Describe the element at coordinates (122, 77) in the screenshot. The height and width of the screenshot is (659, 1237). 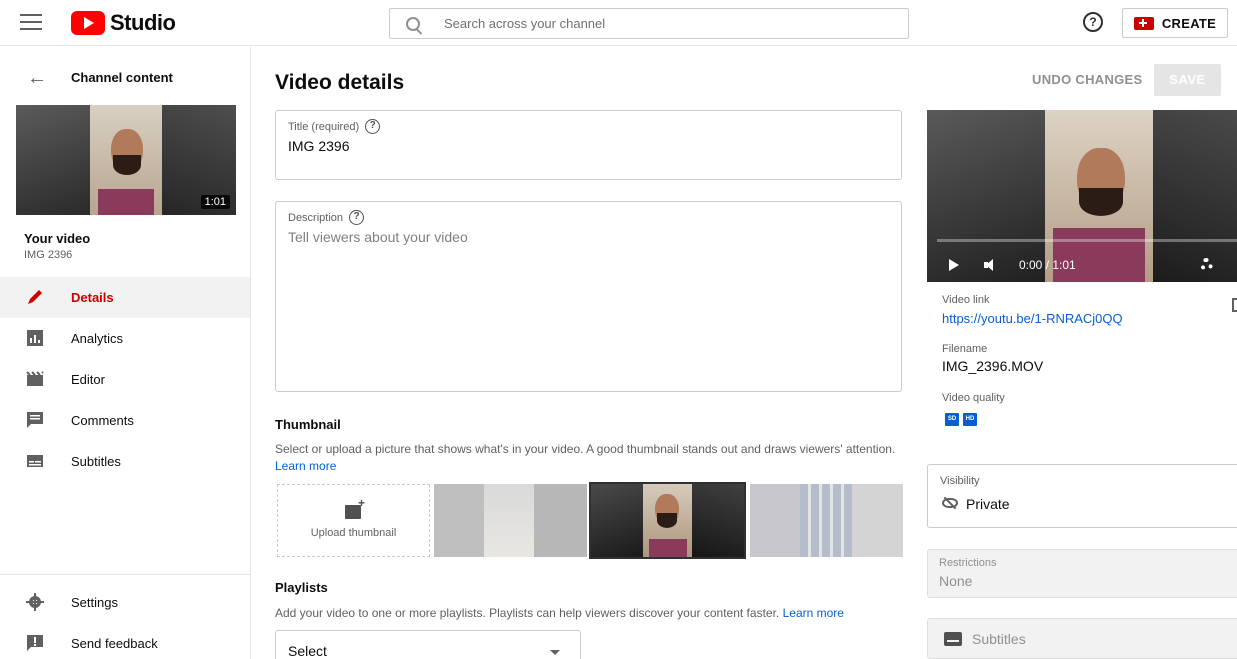
I see `back-label: Channel content` at that location.